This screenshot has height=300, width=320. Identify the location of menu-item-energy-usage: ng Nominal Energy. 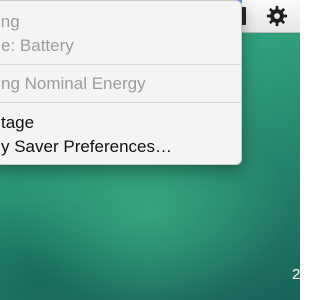
(73, 83).